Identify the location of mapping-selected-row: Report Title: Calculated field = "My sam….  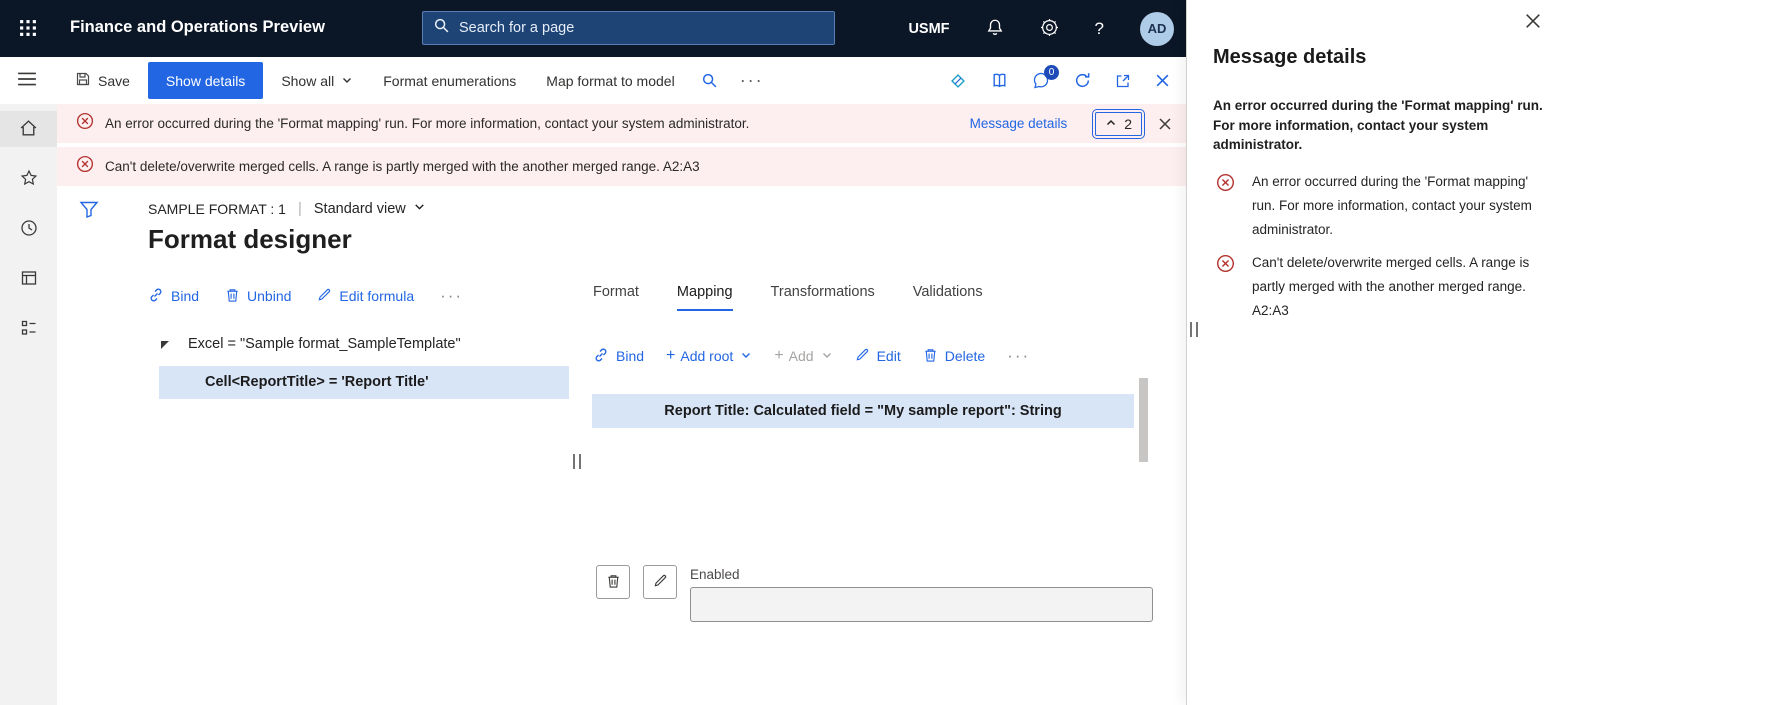
(863, 411).